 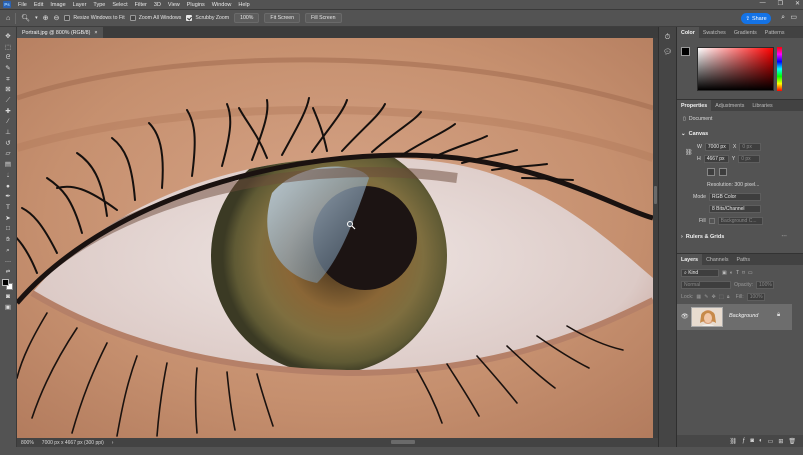 What do you see at coordinates (745, 32) in the screenshot?
I see `tab-gradients: Gradients` at bounding box center [745, 32].